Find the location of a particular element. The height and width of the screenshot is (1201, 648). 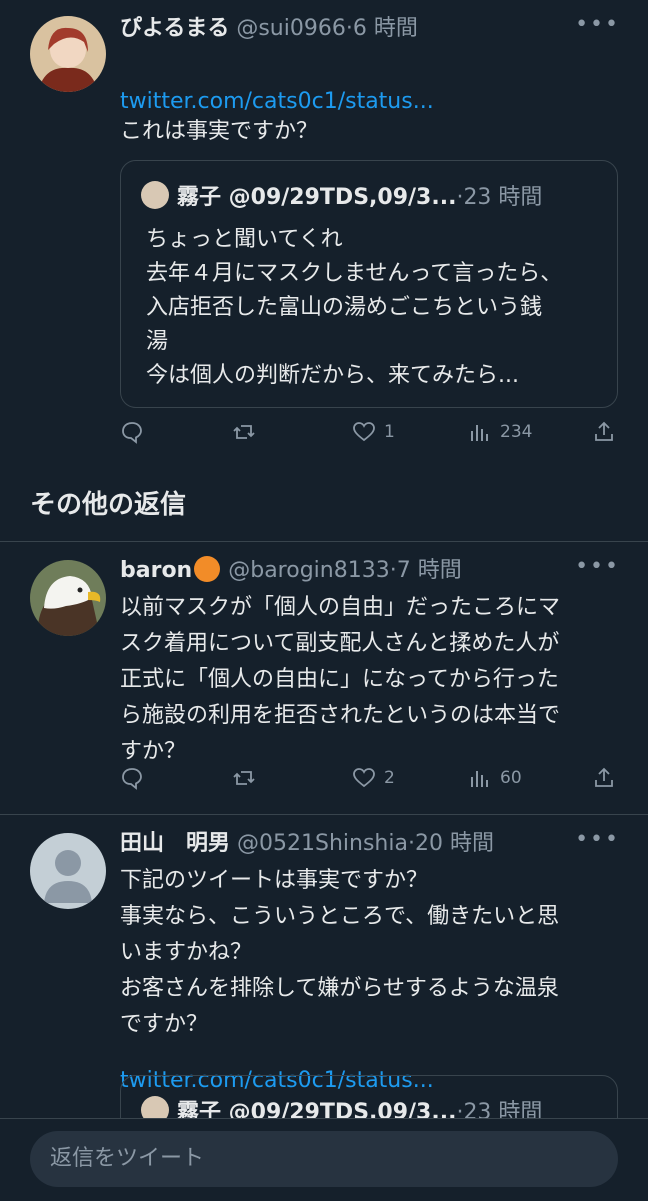

avatar-anime-image is located at coordinates (68, 54).